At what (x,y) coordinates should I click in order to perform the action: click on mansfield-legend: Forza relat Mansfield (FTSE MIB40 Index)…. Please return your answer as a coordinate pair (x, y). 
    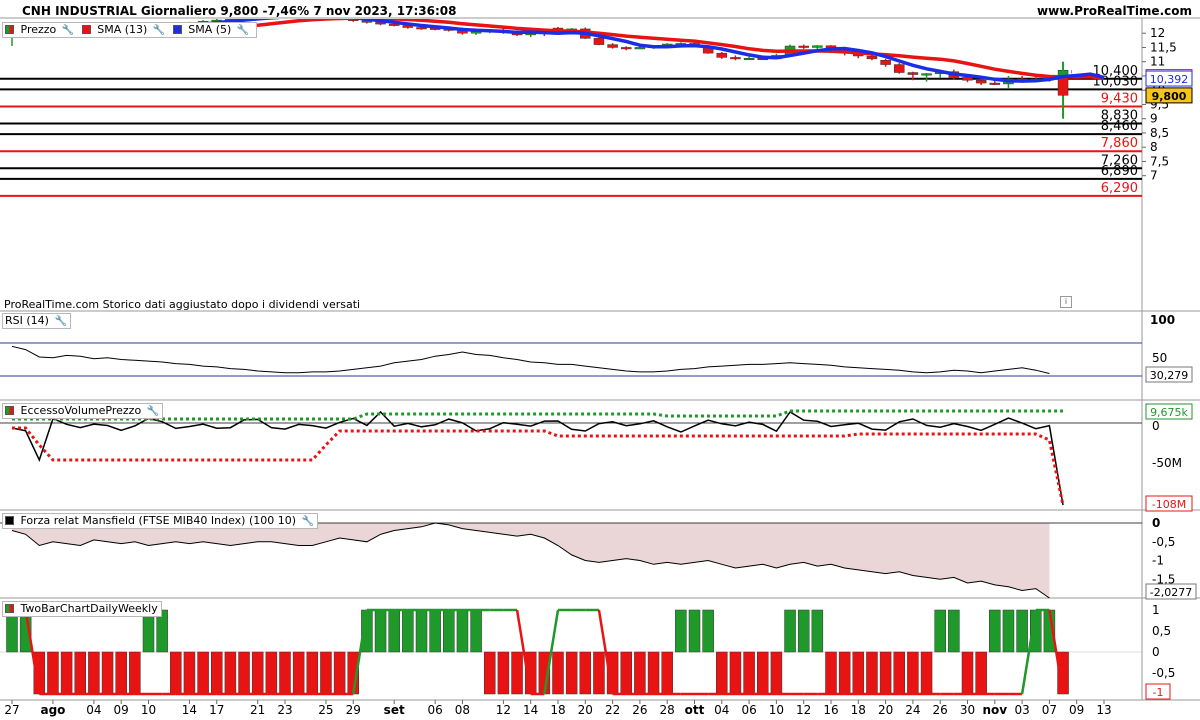
    Looking at the image, I should click on (160, 521).